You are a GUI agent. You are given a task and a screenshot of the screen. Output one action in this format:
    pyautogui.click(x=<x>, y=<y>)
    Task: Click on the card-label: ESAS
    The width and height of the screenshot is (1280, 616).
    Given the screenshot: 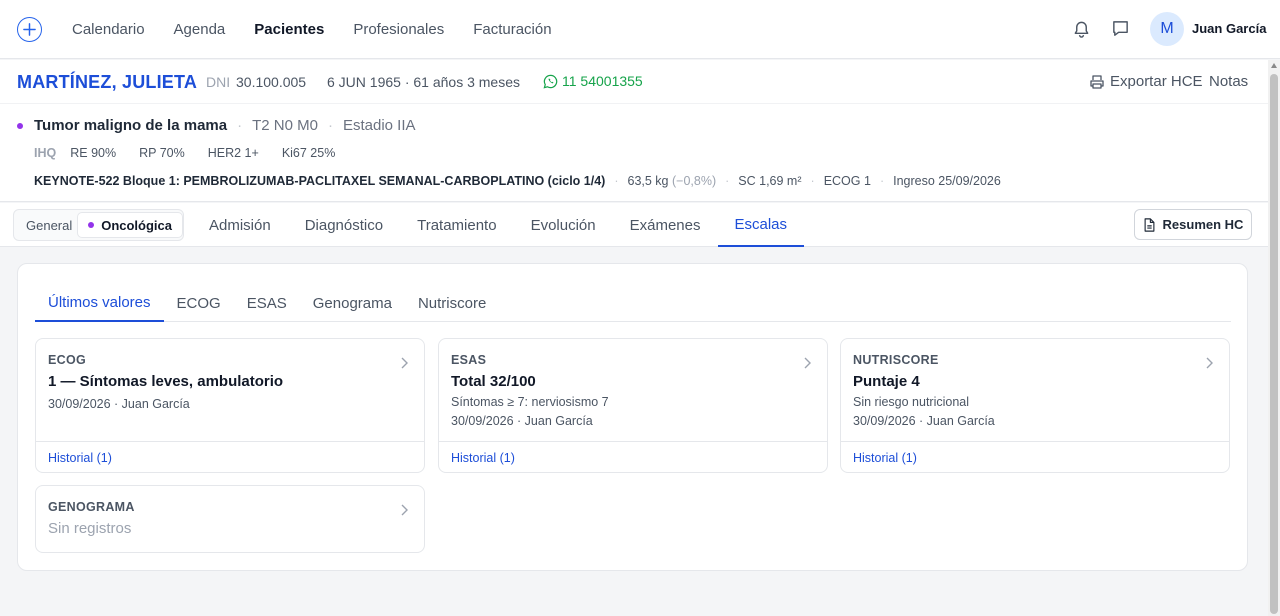 What is the action you would take?
    pyautogui.click(x=469, y=360)
    